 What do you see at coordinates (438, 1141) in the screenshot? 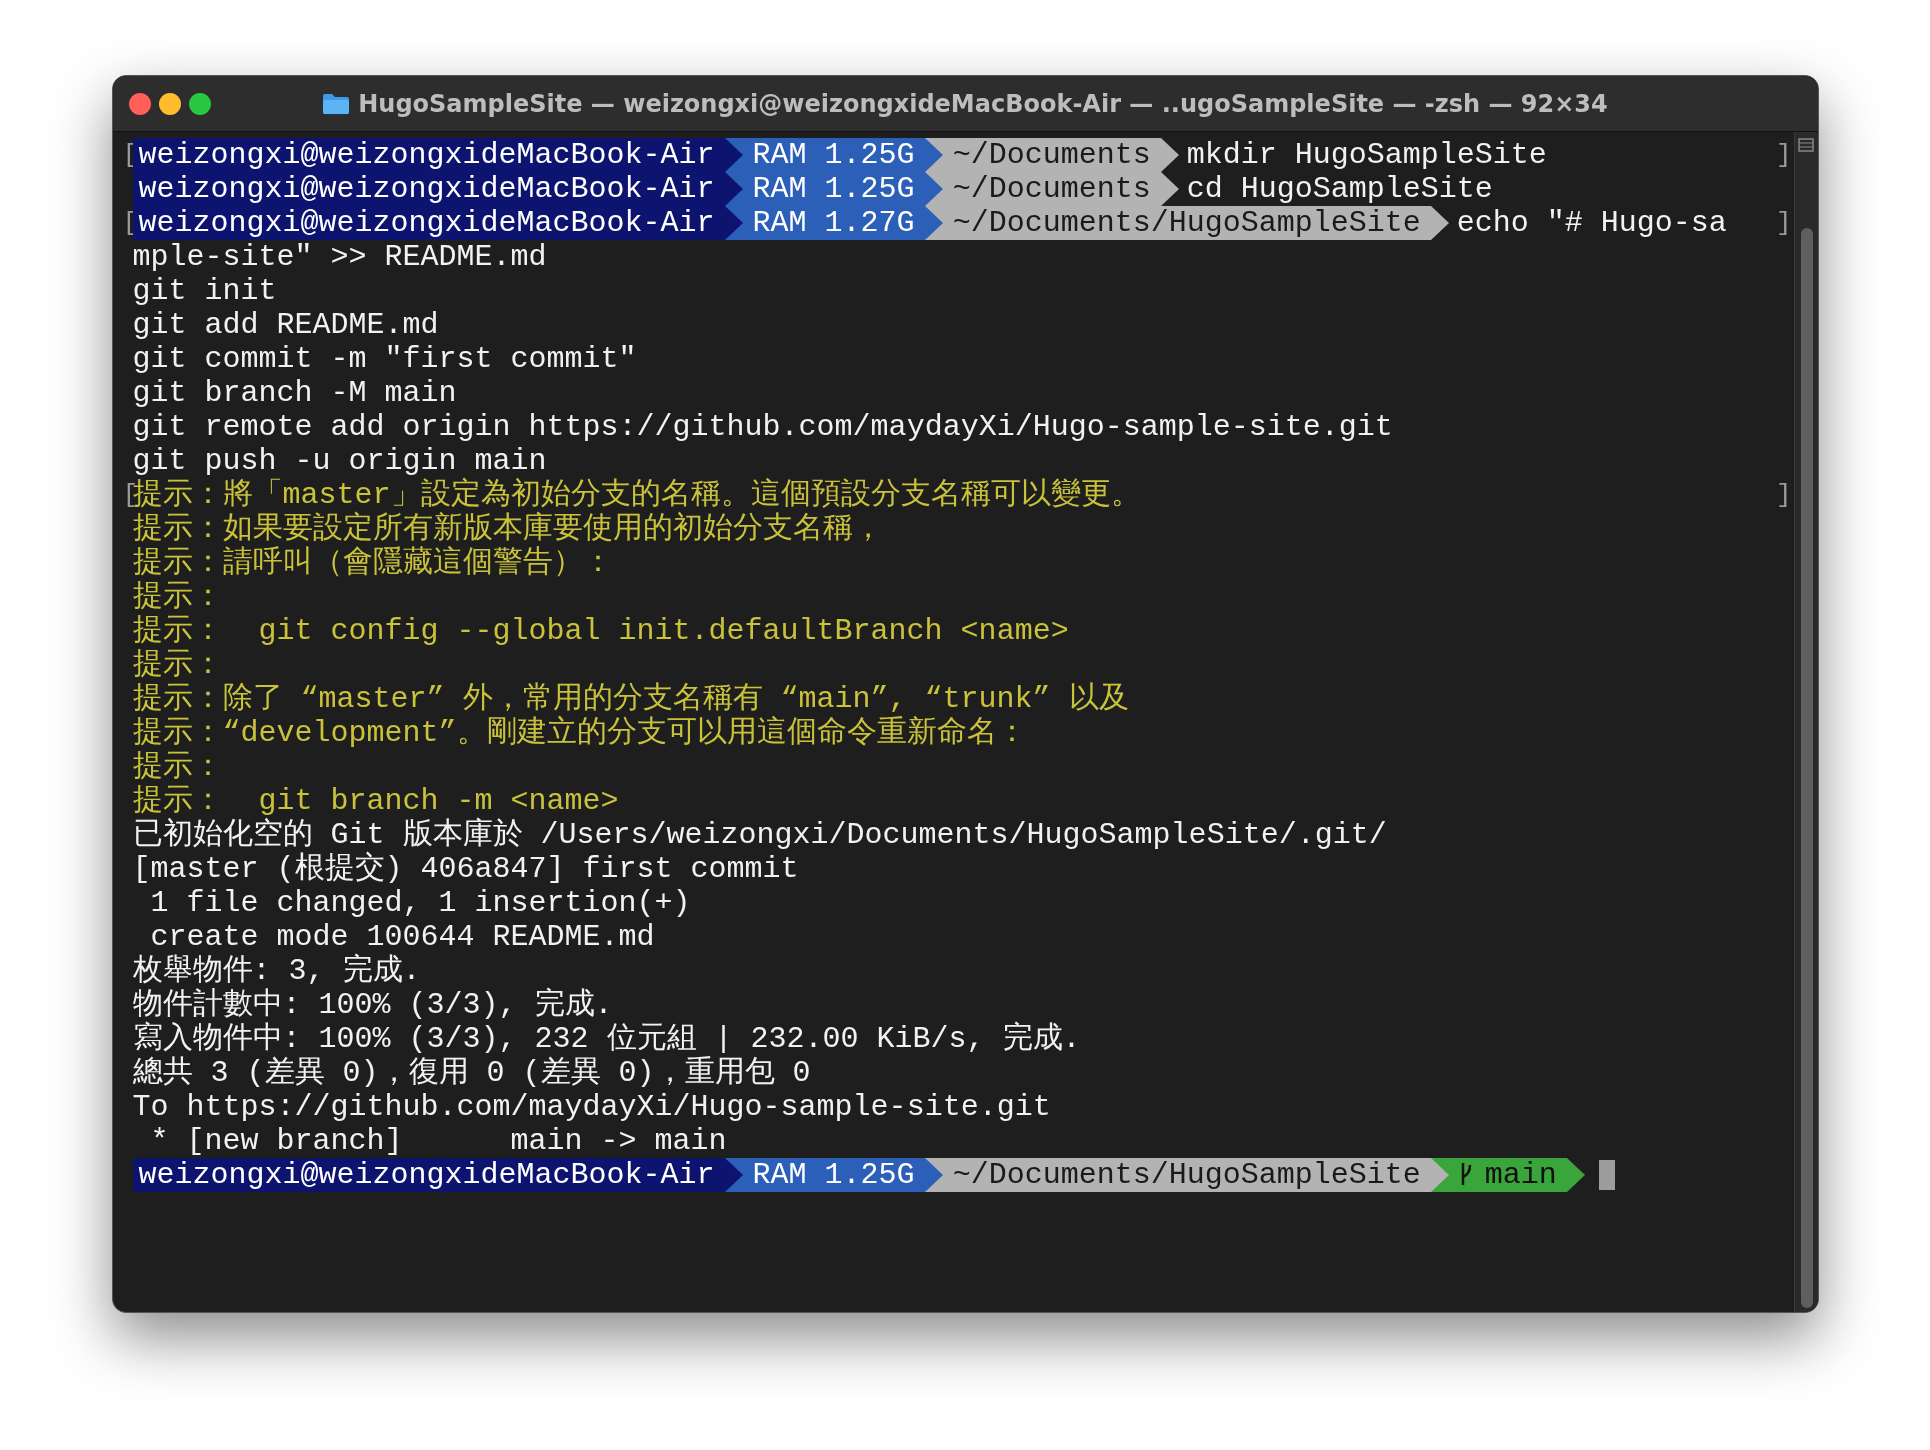
I see `output-text: * [new branch] main -> main` at bounding box center [438, 1141].